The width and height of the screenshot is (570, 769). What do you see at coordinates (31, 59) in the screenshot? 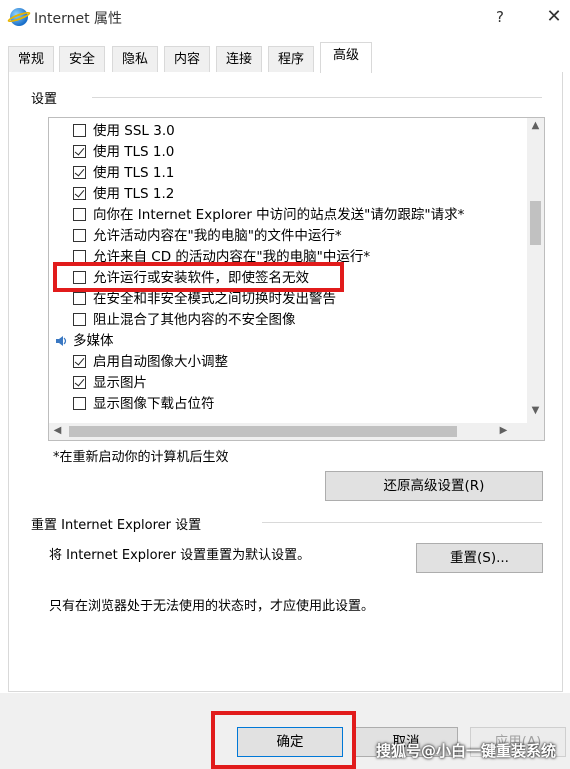
I see `tab-general: 常规` at bounding box center [31, 59].